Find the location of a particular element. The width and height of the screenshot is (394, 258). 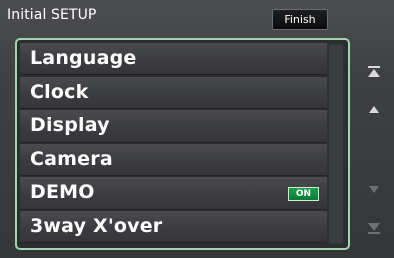

menu-item-label: Clock is located at coordinates (59, 91).